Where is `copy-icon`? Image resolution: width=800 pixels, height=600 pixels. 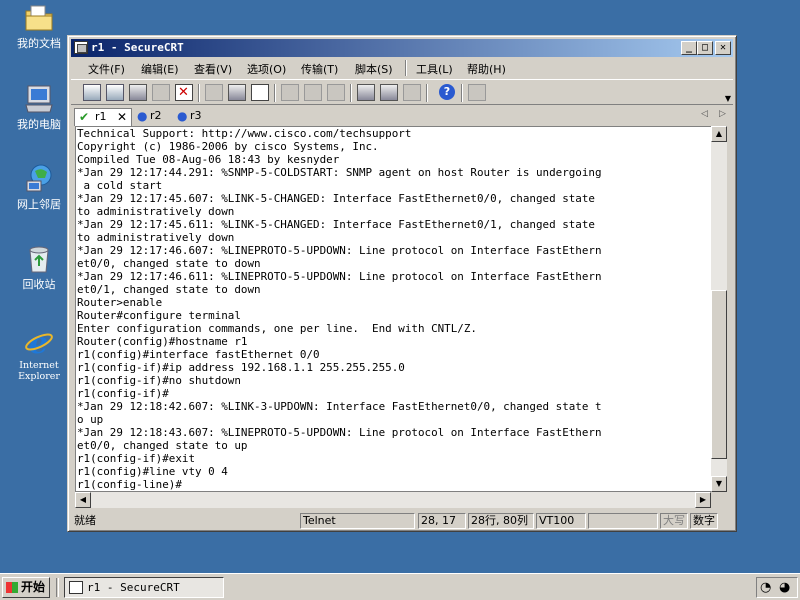
copy-icon is located at coordinates (214, 92).